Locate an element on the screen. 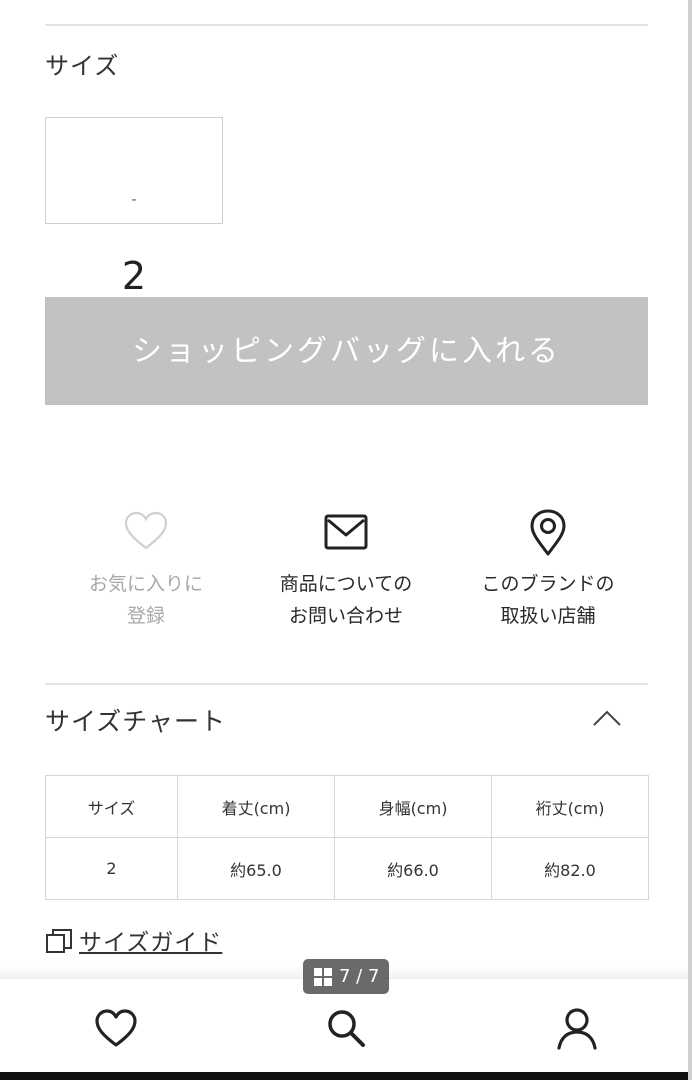 This screenshot has width=692, height=1080. table-header-cell: 身幅(cm) is located at coordinates (413, 806).